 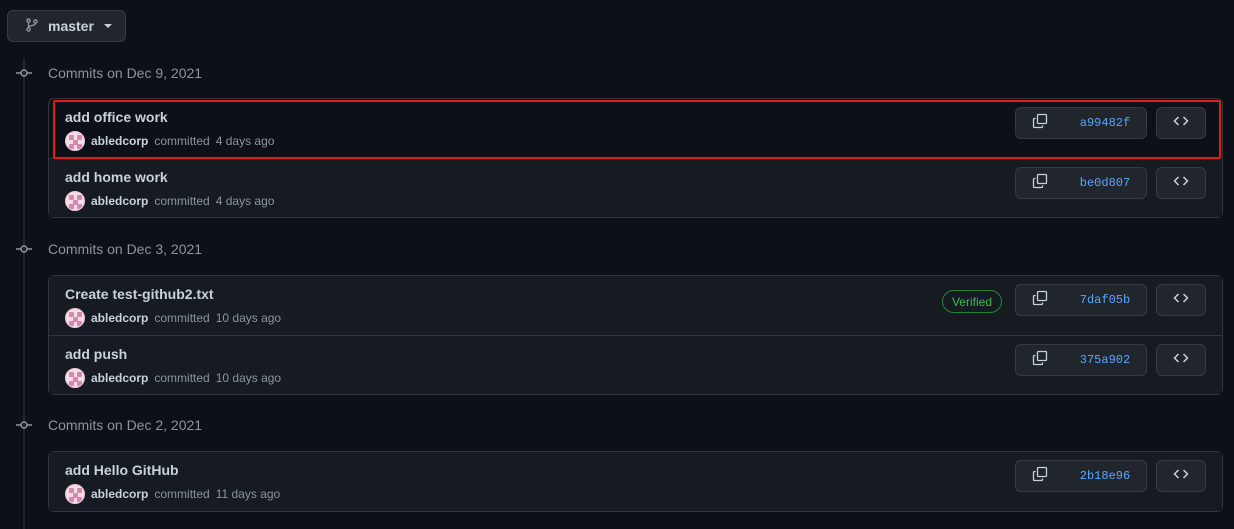 What do you see at coordinates (96, 354) in the screenshot?
I see `commit-title-link: add push` at bounding box center [96, 354].